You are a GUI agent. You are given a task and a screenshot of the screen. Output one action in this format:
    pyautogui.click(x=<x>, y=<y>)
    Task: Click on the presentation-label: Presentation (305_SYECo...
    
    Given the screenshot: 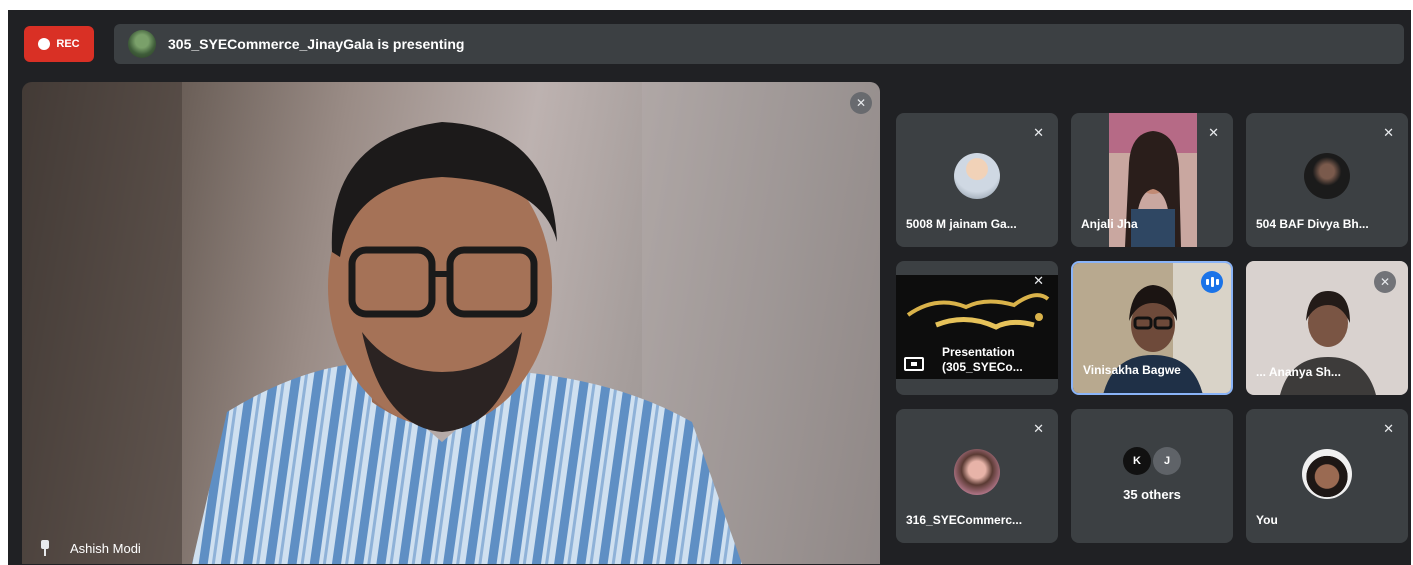 What is the action you would take?
    pyautogui.click(x=982, y=359)
    